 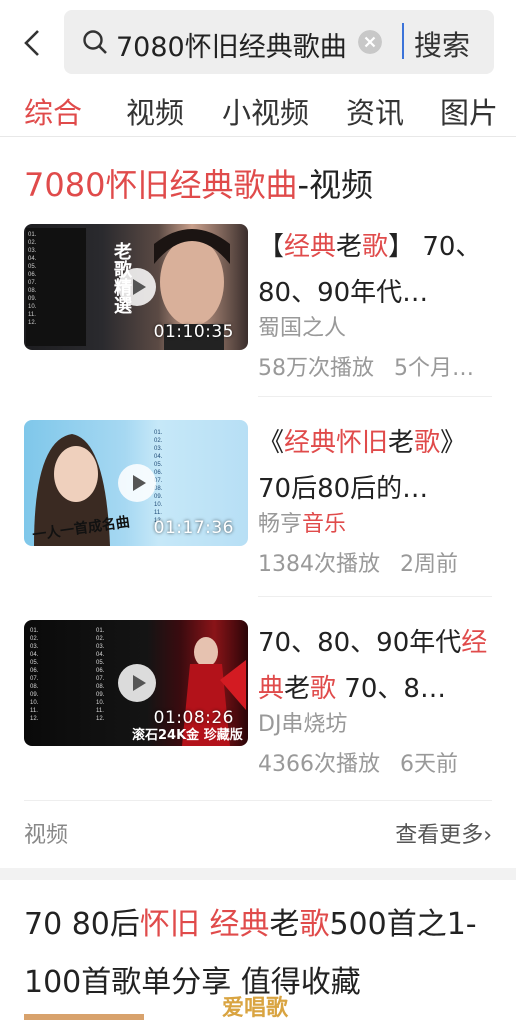 What do you see at coordinates (271, 247) in the screenshot?
I see `text-segment: 【` at bounding box center [271, 247].